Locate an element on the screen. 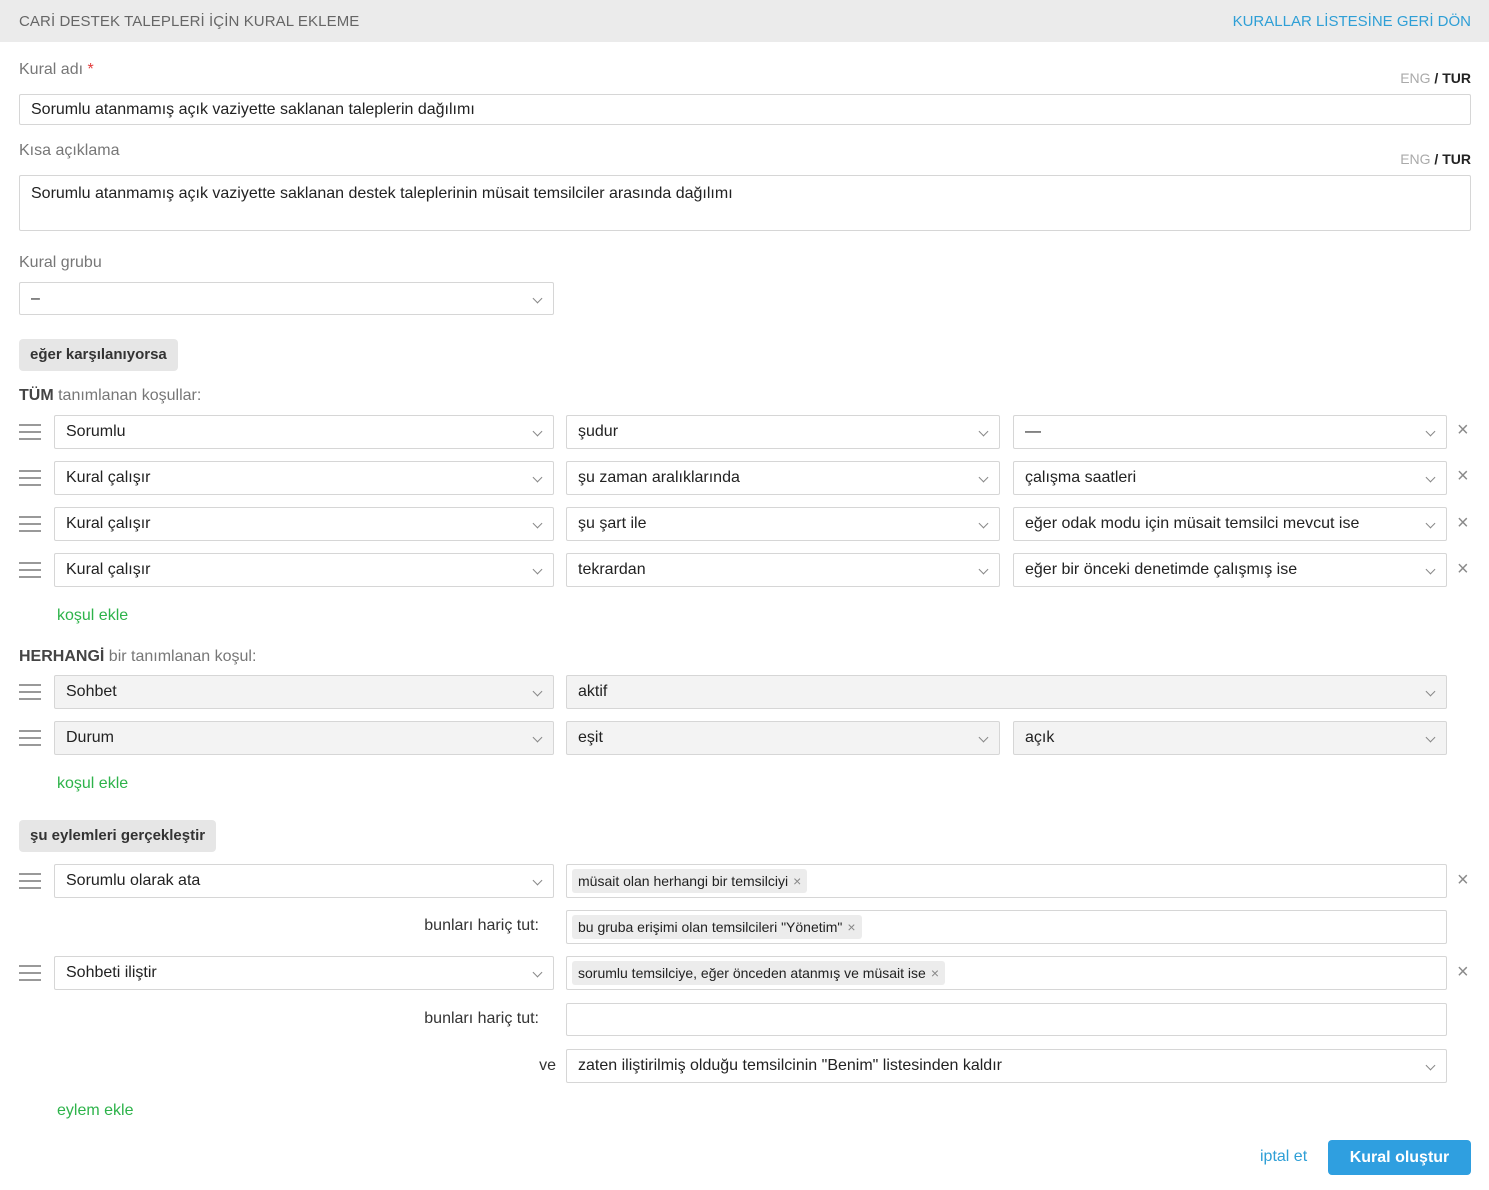  condition-op-value: şu zaman aralıklarında is located at coordinates (659, 477).